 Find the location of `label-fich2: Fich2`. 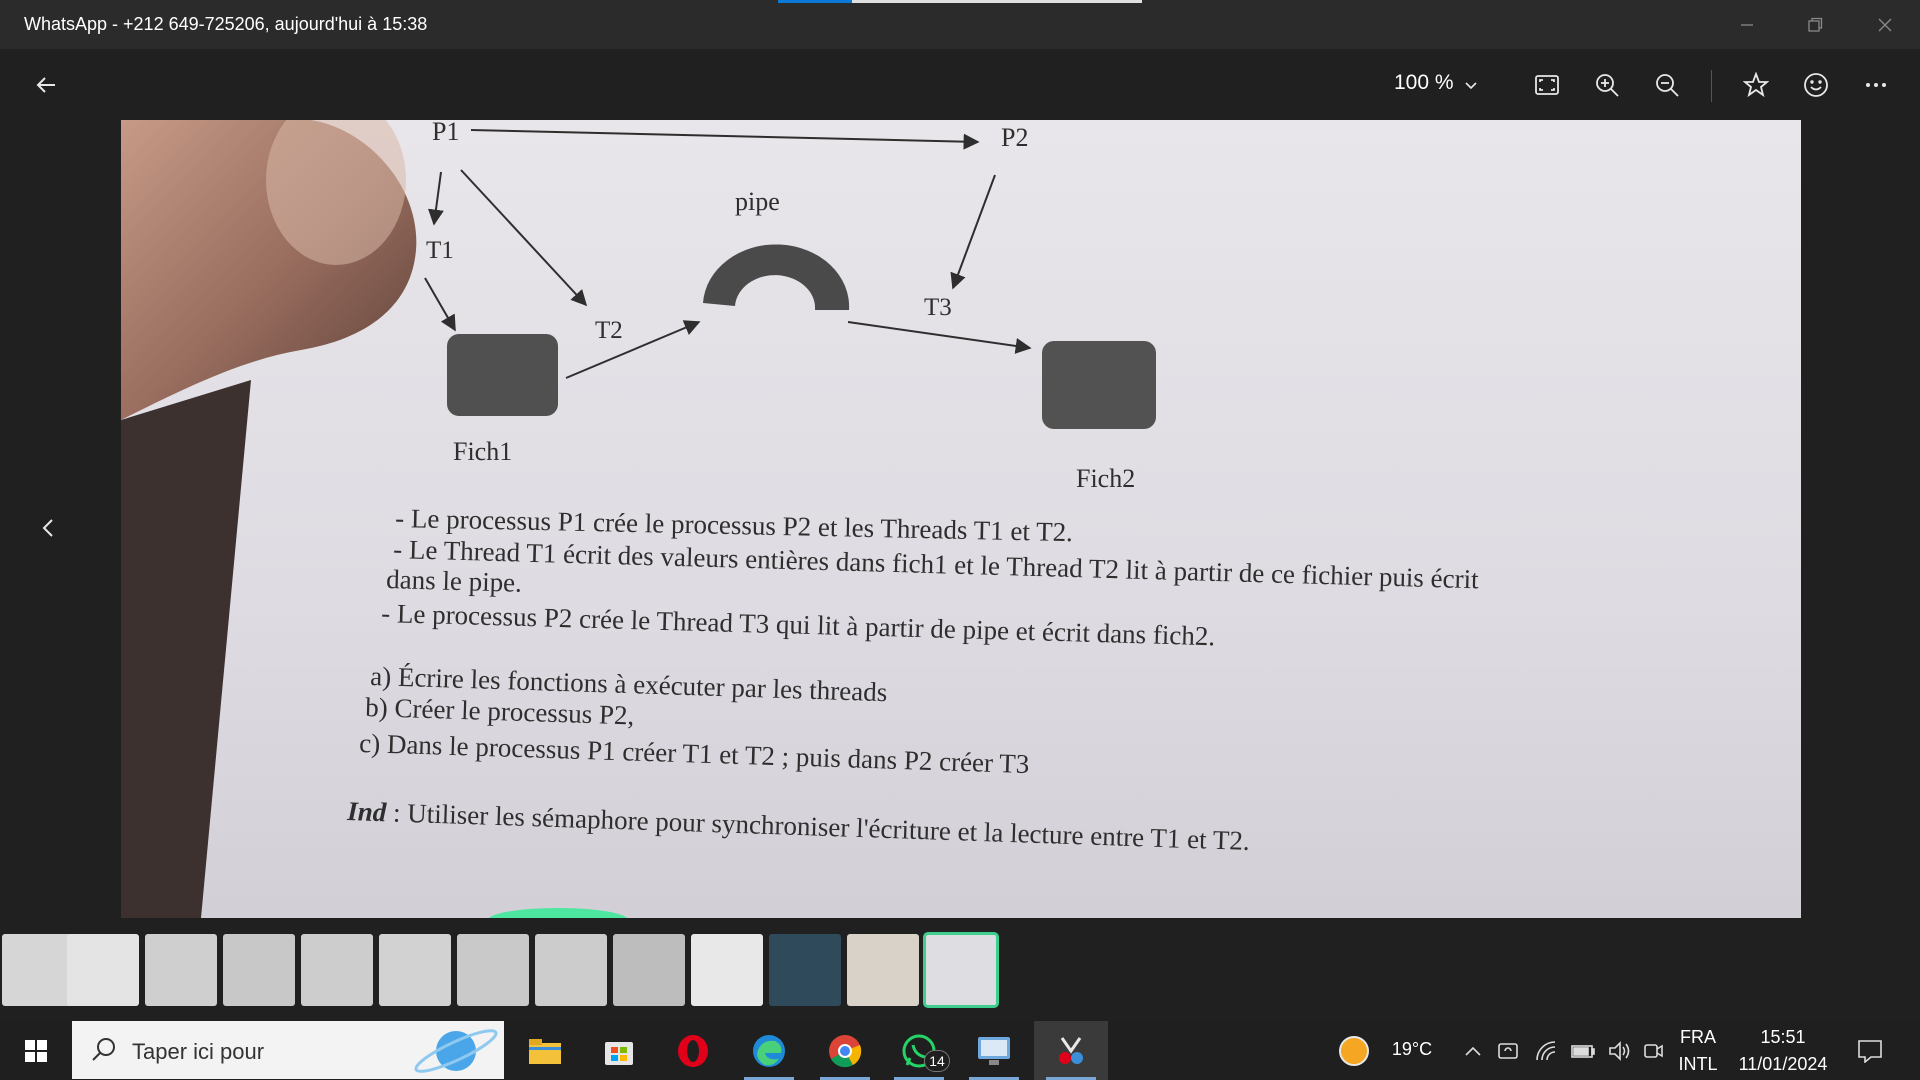

label-fich2: Fich2 is located at coordinates (1105, 478).